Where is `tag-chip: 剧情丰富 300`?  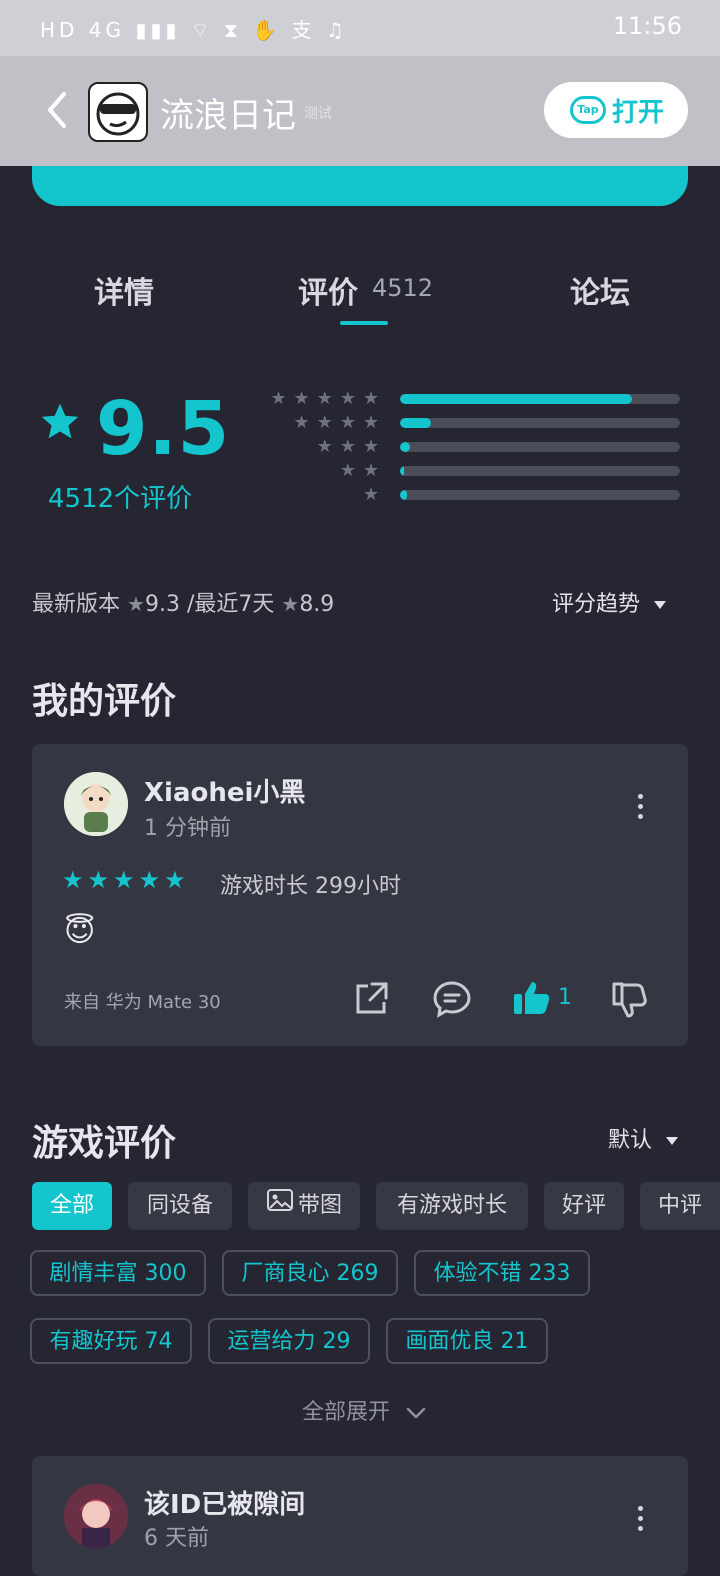 tag-chip: 剧情丰富 300 is located at coordinates (118, 1273).